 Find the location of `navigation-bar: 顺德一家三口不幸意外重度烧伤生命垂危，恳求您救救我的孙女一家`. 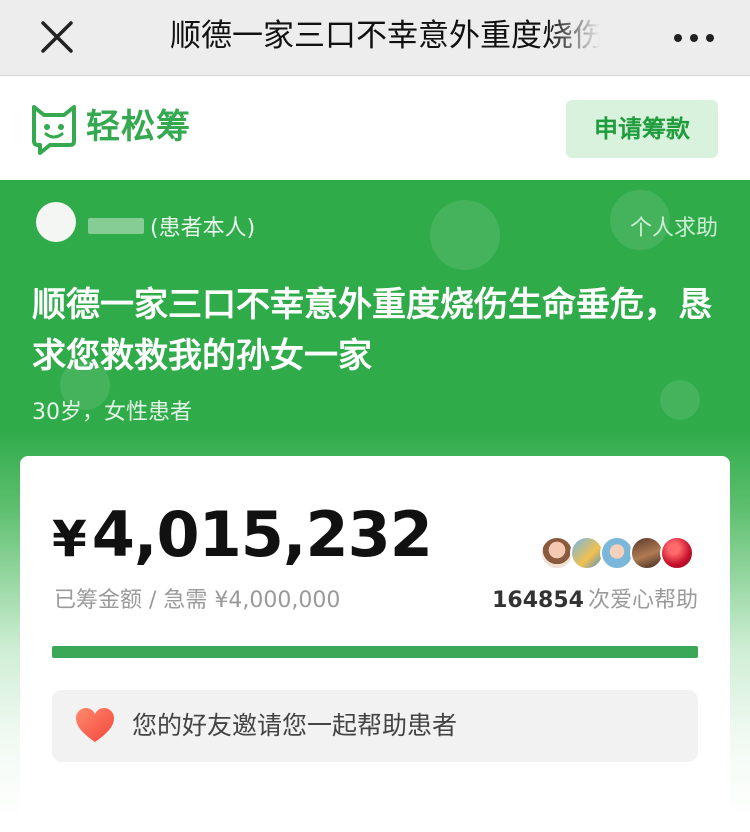

navigation-bar: 顺德一家三口不幸意外重度烧伤生命垂危，恳求您救救我的孙女一家 is located at coordinates (375, 38).